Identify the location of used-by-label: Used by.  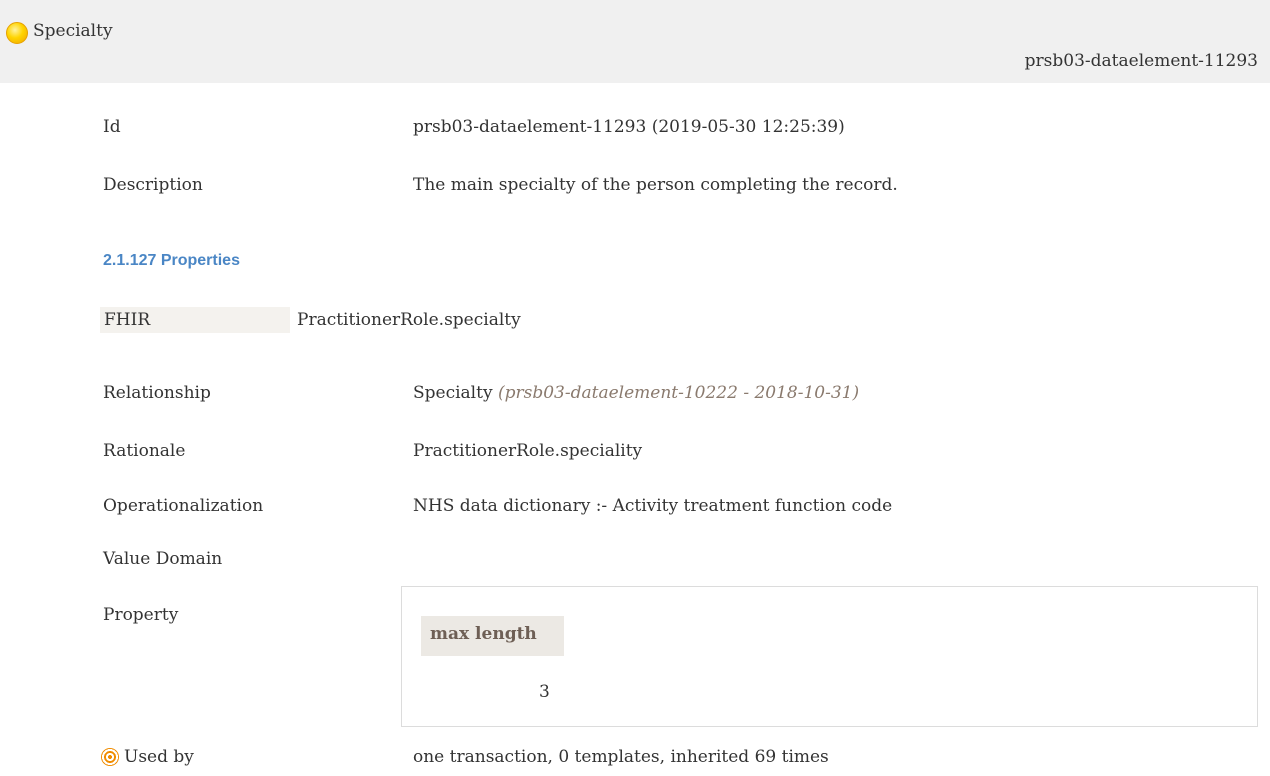
(159, 757).